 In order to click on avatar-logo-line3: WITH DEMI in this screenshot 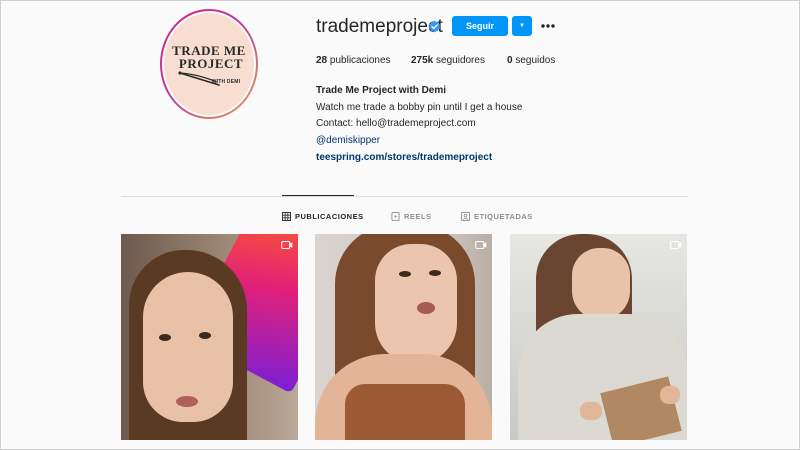, I will do `click(226, 81)`.